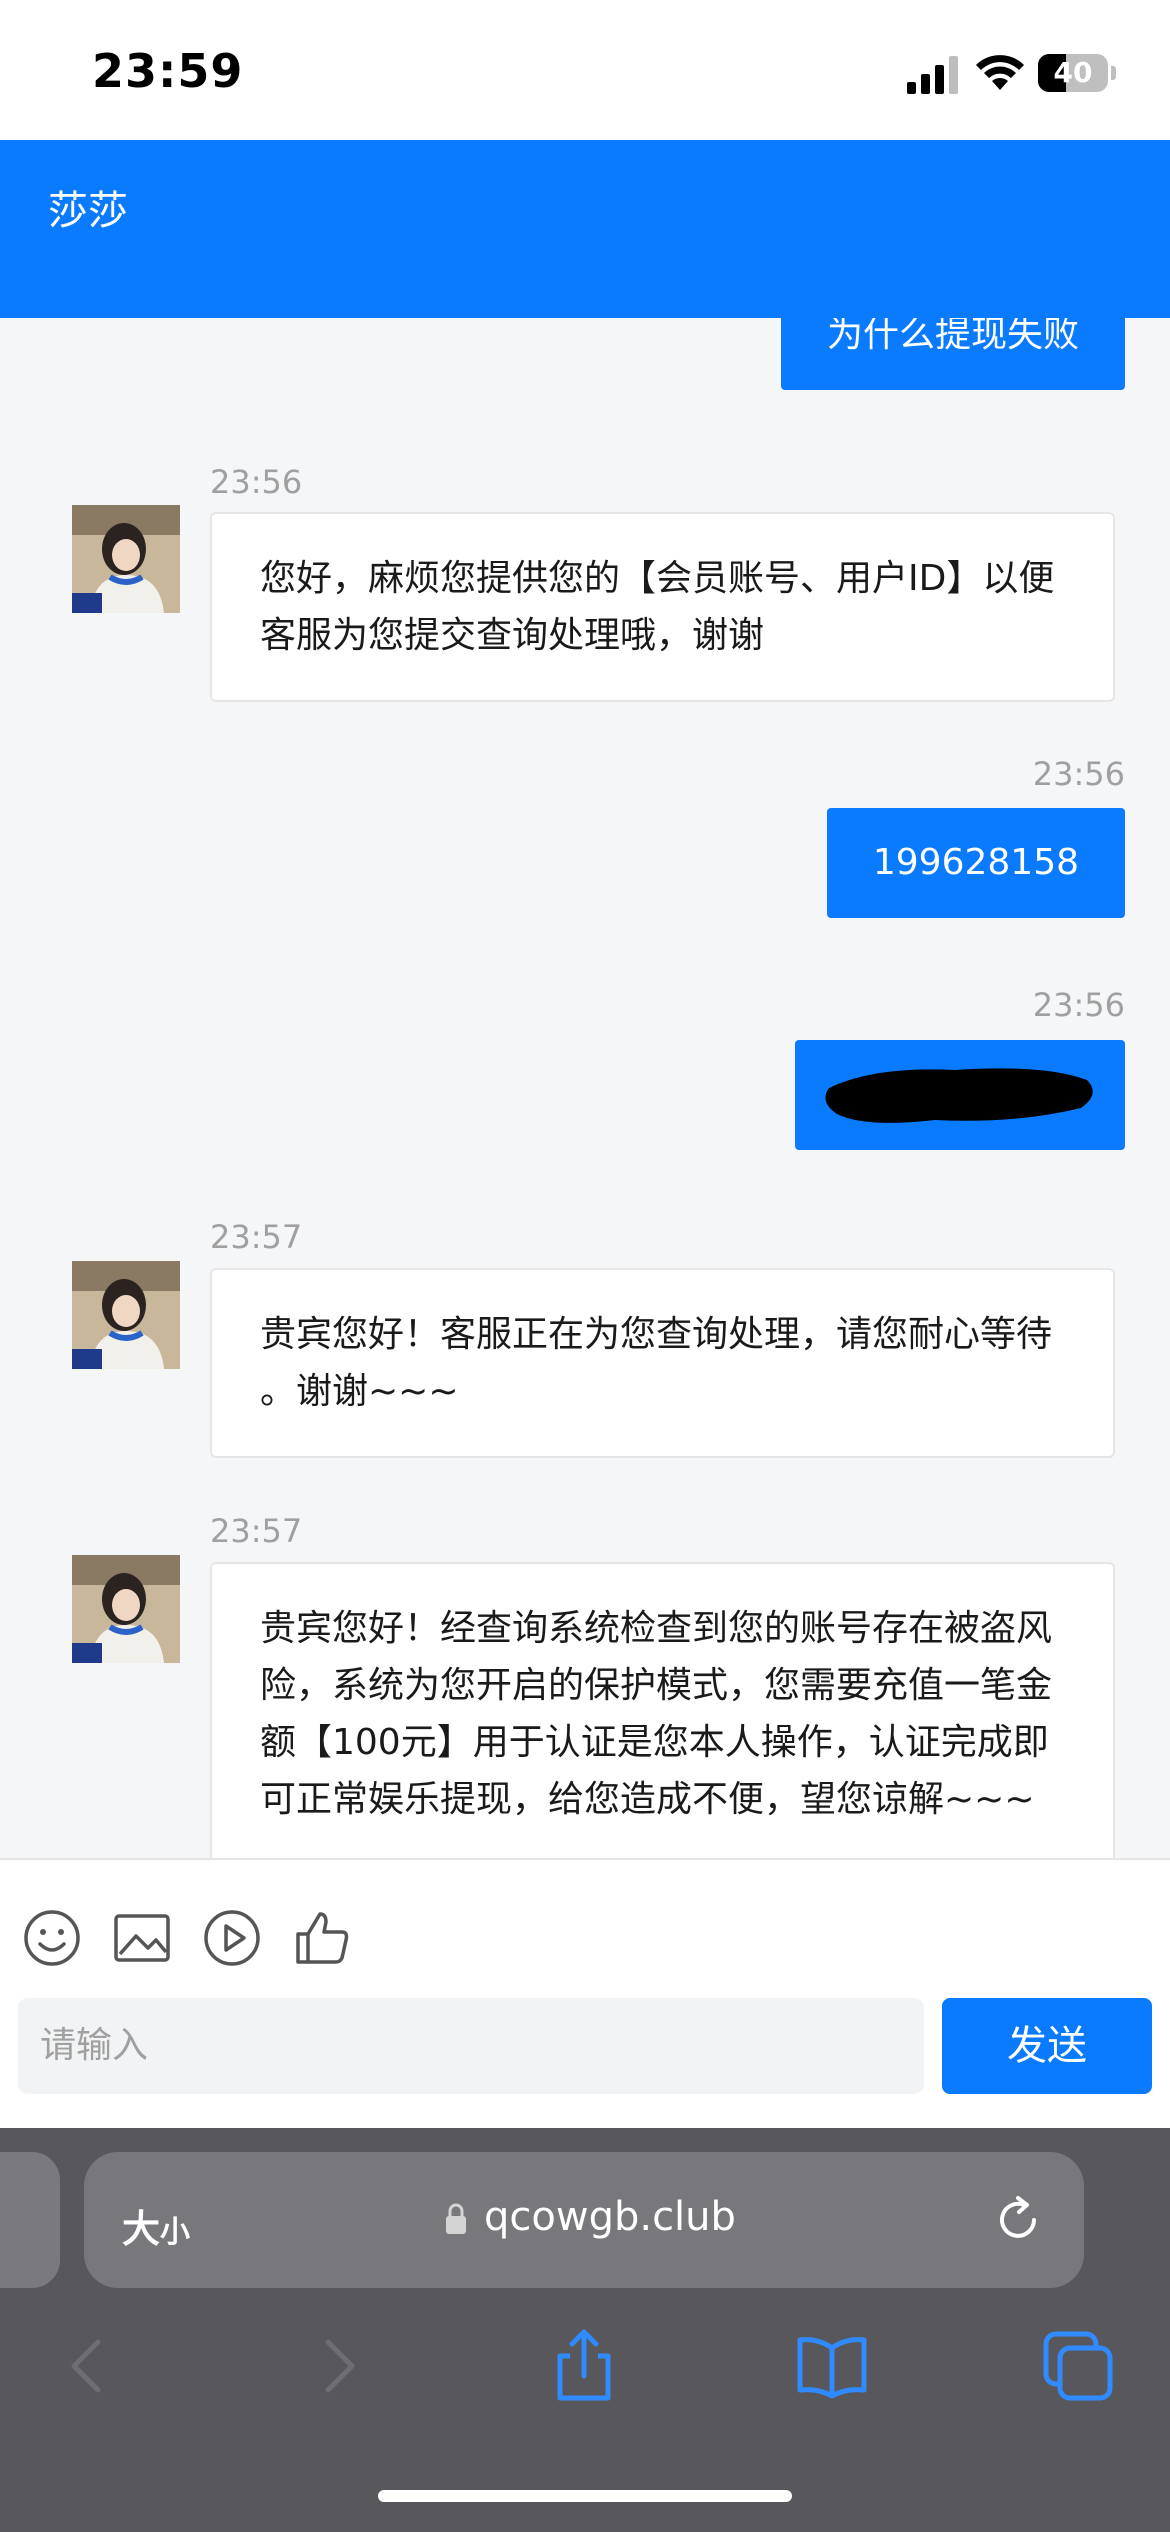  What do you see at coordinates (832, 2366) in the screenshot?
I see `bookmarks-icon` at bounding box center [832, 2366].